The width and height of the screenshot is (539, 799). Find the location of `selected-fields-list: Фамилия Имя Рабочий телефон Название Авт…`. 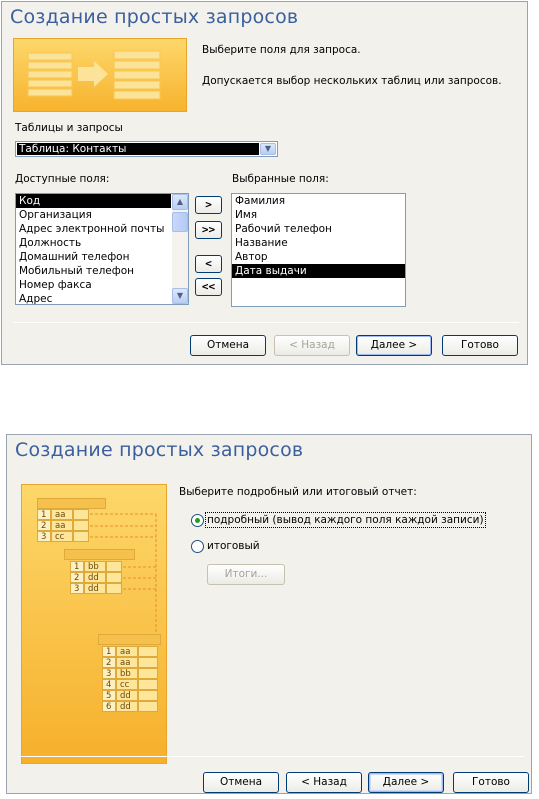

selected-fields-list: Фамилия Имя Рабочий телефон Название Авт… is located at coordinates (318, 250).